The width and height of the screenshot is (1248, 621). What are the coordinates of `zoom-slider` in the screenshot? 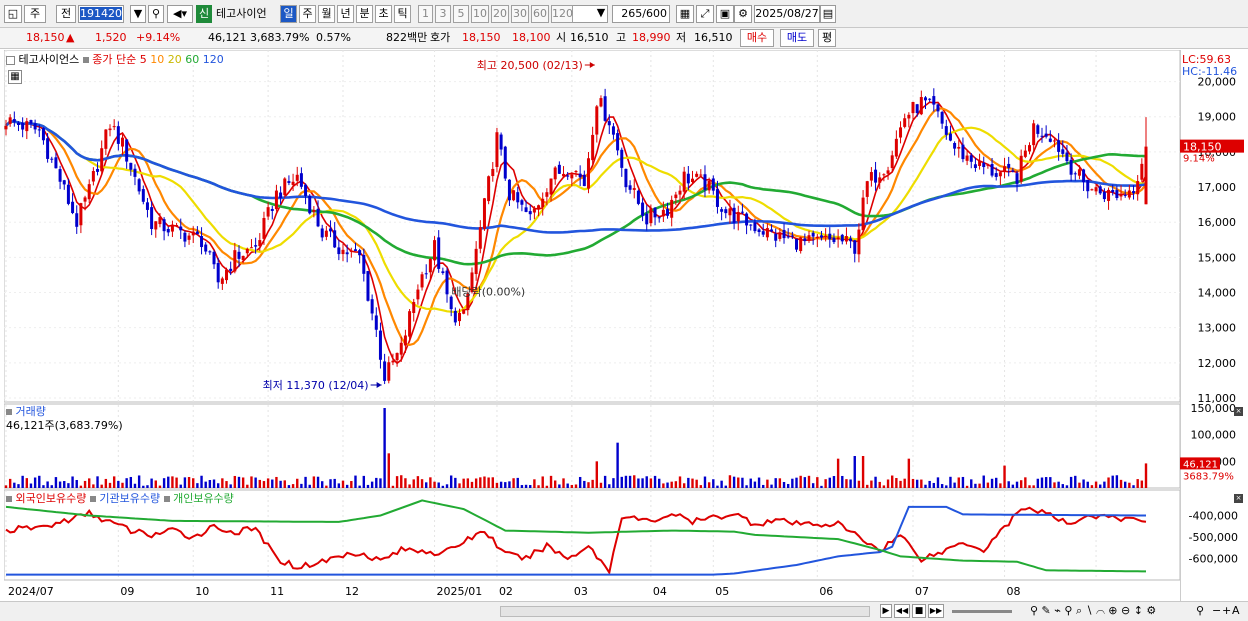 It's located at (982, 611).